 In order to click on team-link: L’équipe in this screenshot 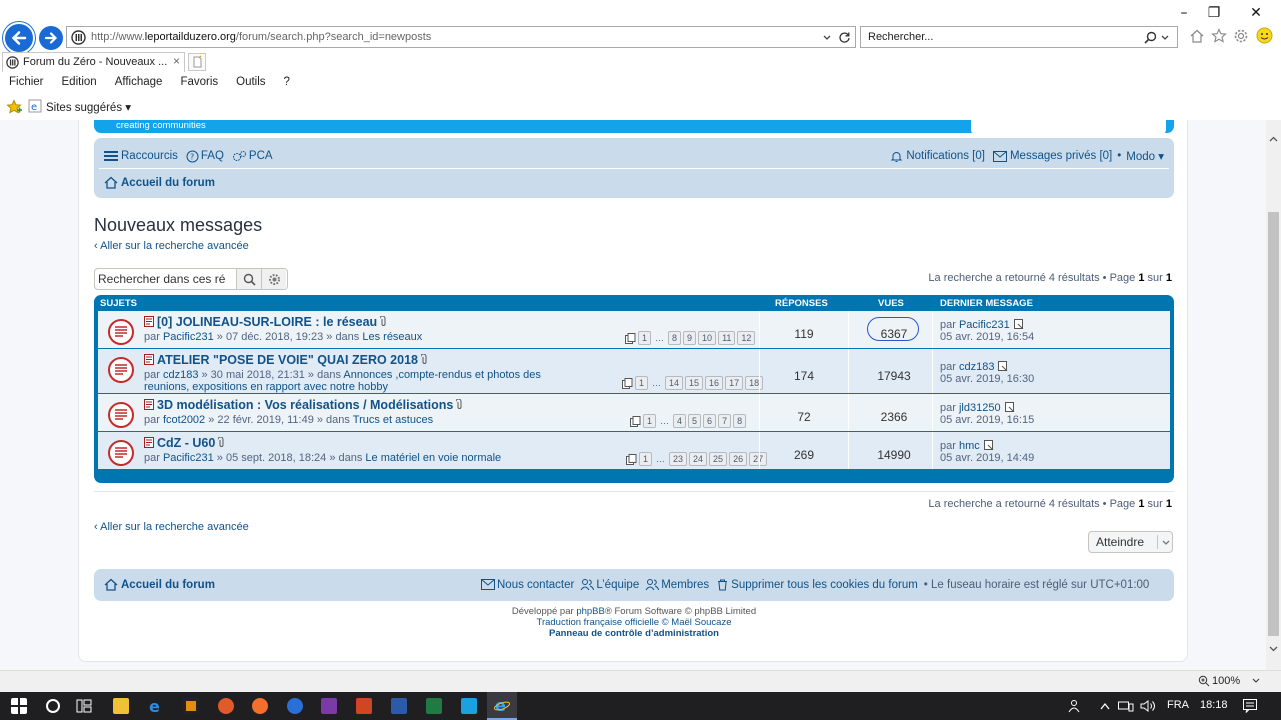, I will do `click(609, 584)`.